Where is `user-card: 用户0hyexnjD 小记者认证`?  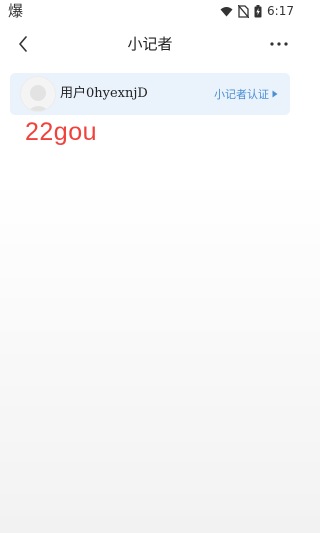
user-card: 用户0hyexnjD 小记者认证 is located at coordinates (150, 94).